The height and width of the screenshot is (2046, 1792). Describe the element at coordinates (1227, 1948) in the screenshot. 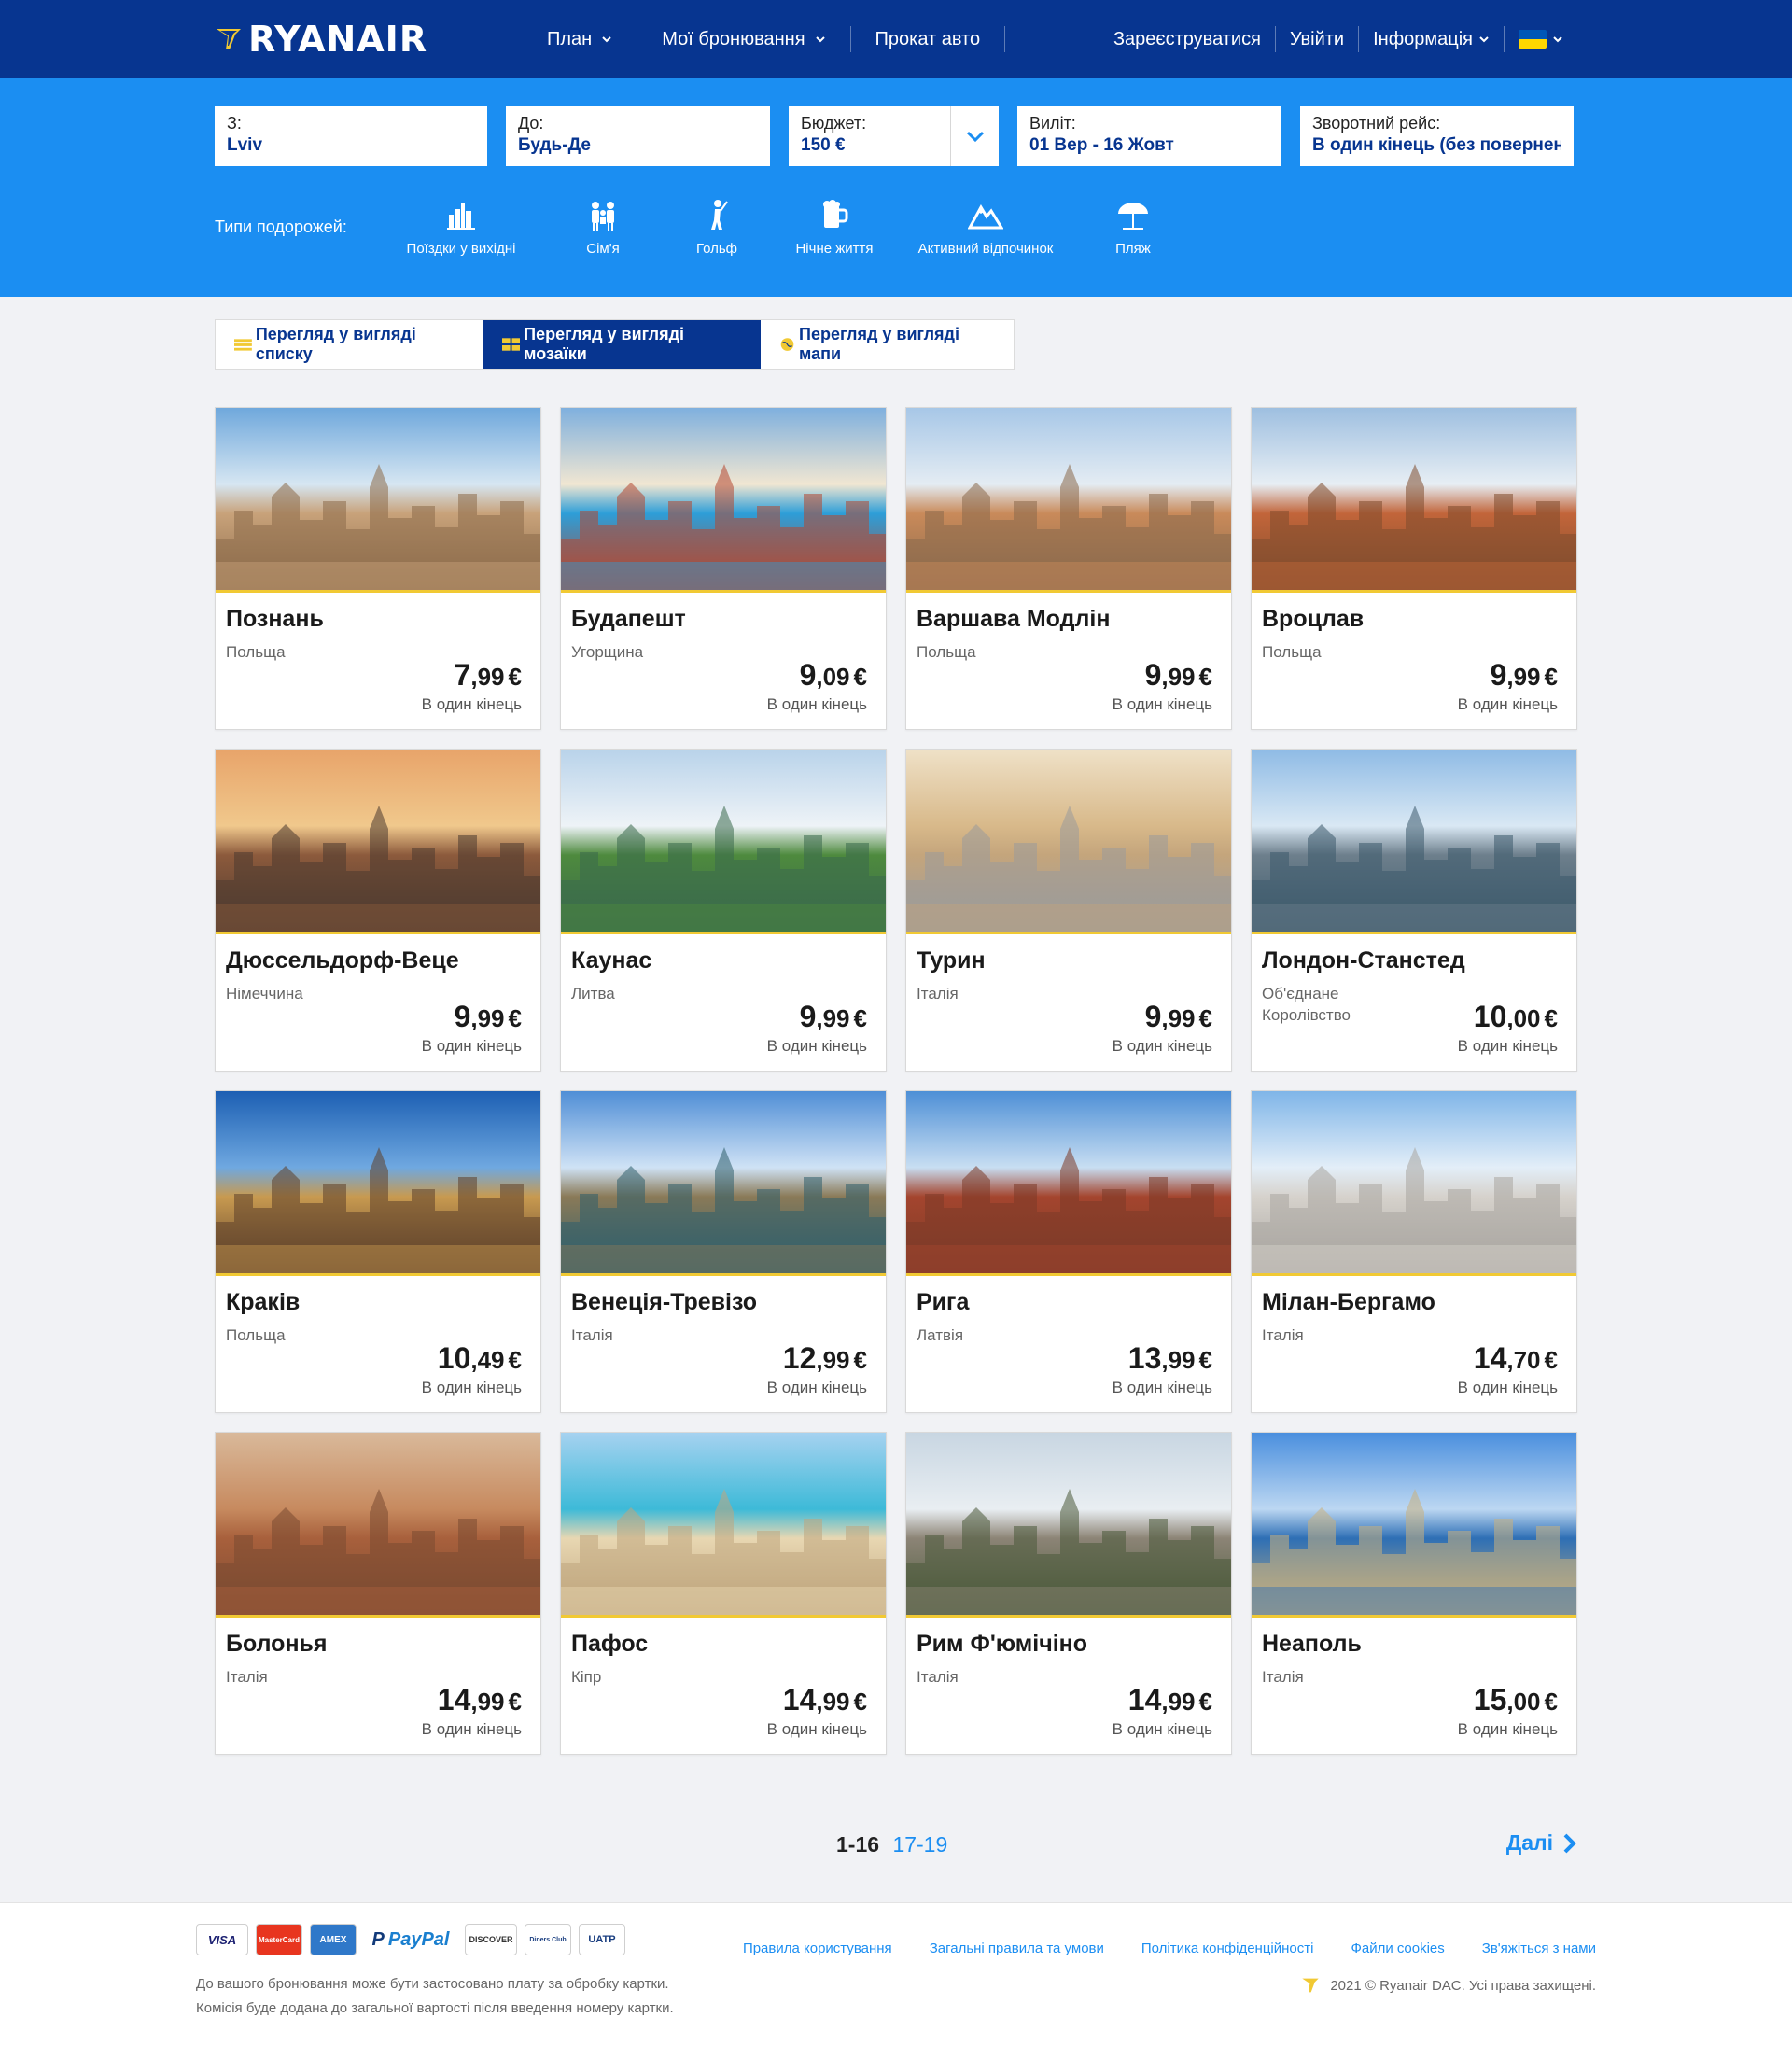

I see `privacy-policy-link: Політика конфіденційності` at that location.